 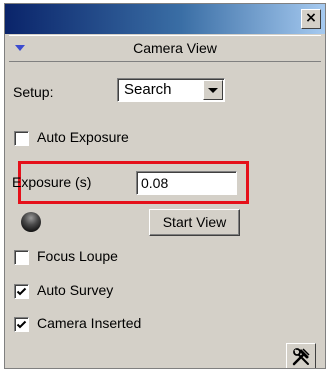 I want to click on close-icon: ×, so click(x=311, y=18).